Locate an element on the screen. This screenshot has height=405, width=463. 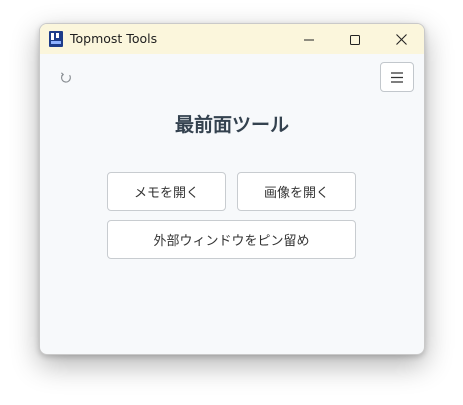
window-title: Topmost Tools is located at coordinates (114, 38).